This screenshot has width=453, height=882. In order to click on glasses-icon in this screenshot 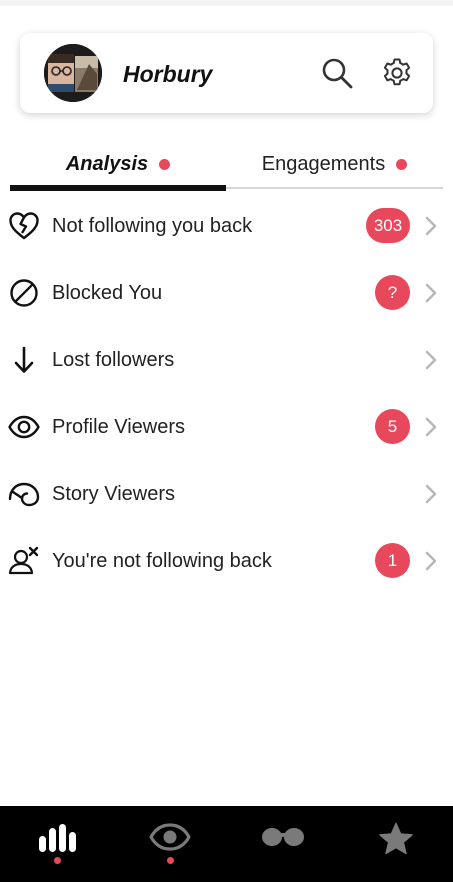, I will do `click(283, 837)`.